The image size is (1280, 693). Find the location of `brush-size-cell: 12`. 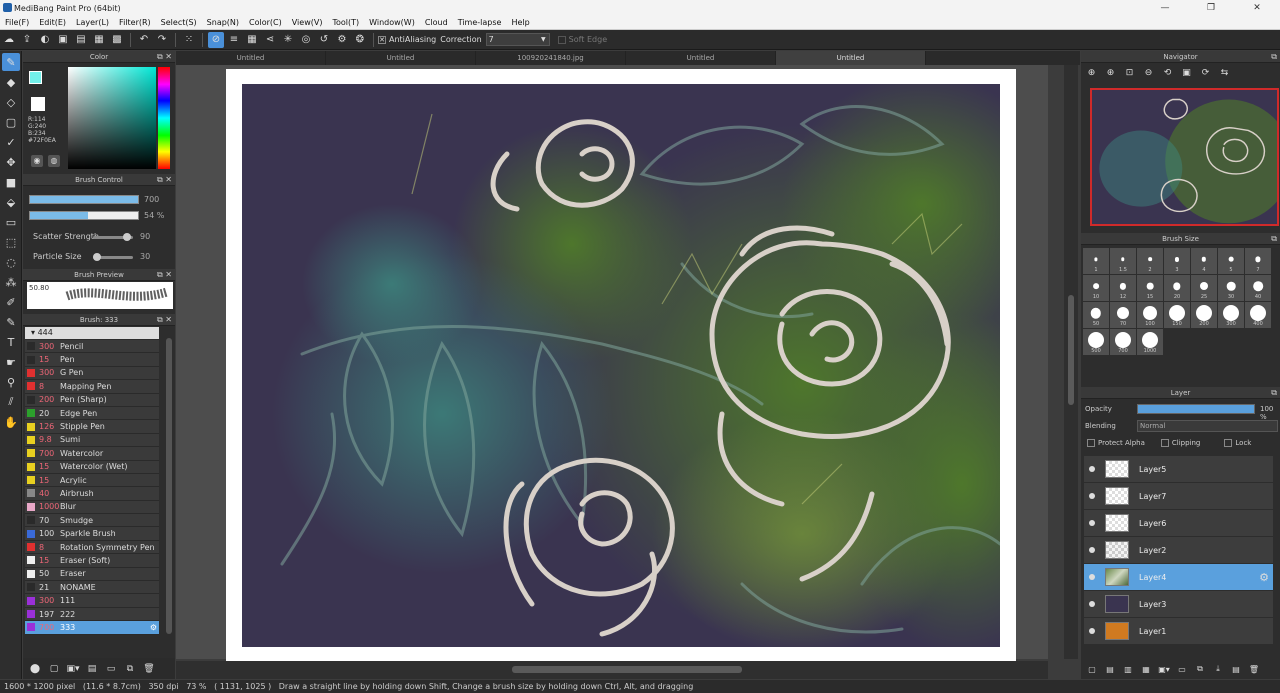

brush-size-cell: 12 is located at coordinates (1123, 288).